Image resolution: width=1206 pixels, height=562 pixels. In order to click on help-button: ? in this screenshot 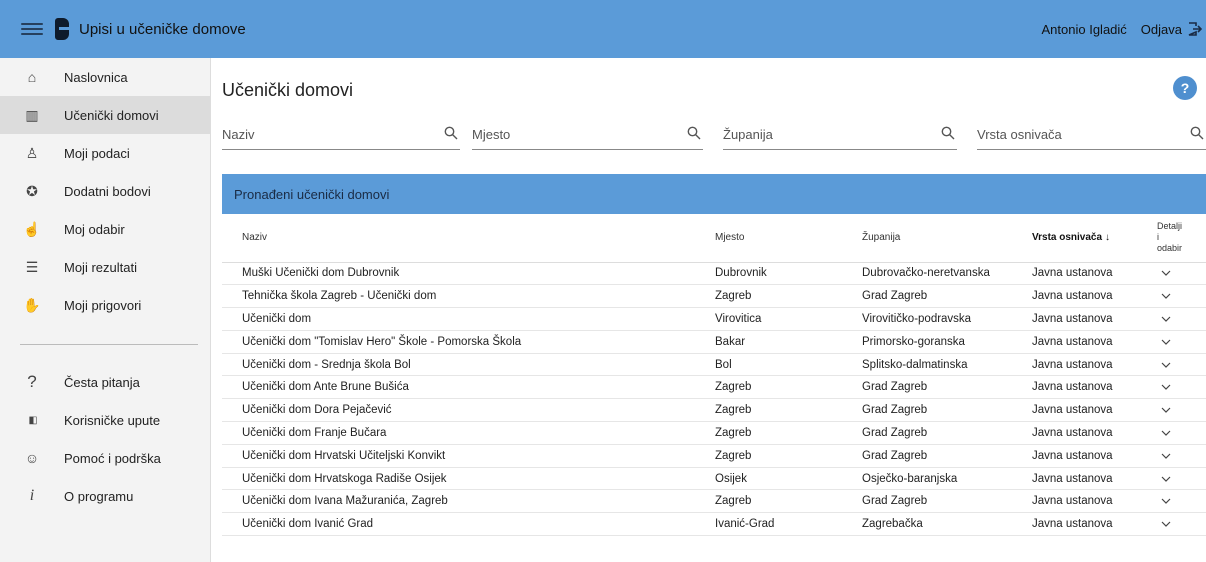, I will do `click(1185, 88)`.